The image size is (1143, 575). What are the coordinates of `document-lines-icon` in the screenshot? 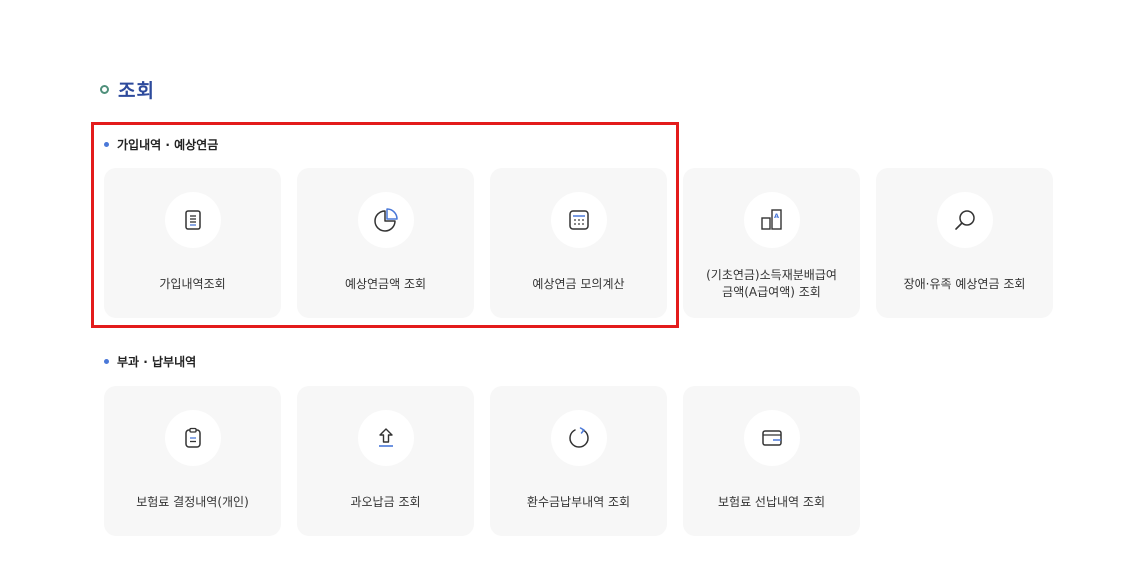 It's located at (192, 220).